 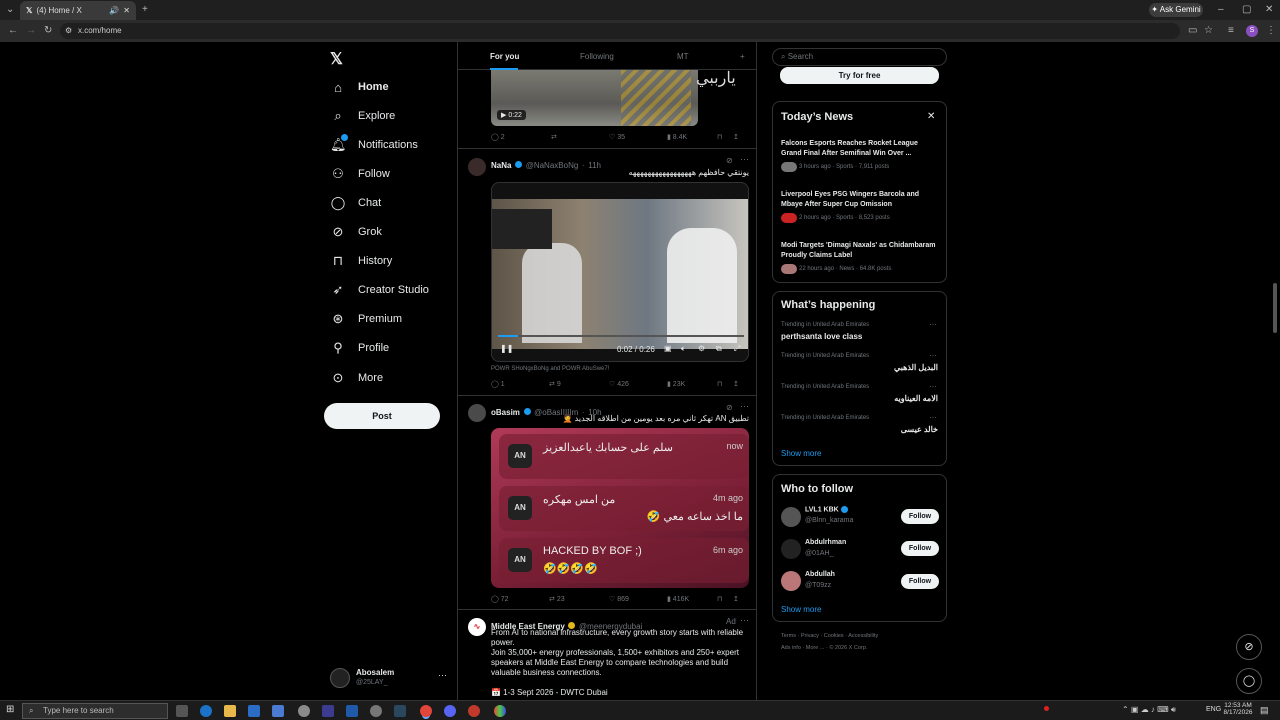 What do you see at coordinates (278, 711) in the screenshot?
I see `store-icon` at bounding box center [278, 711].